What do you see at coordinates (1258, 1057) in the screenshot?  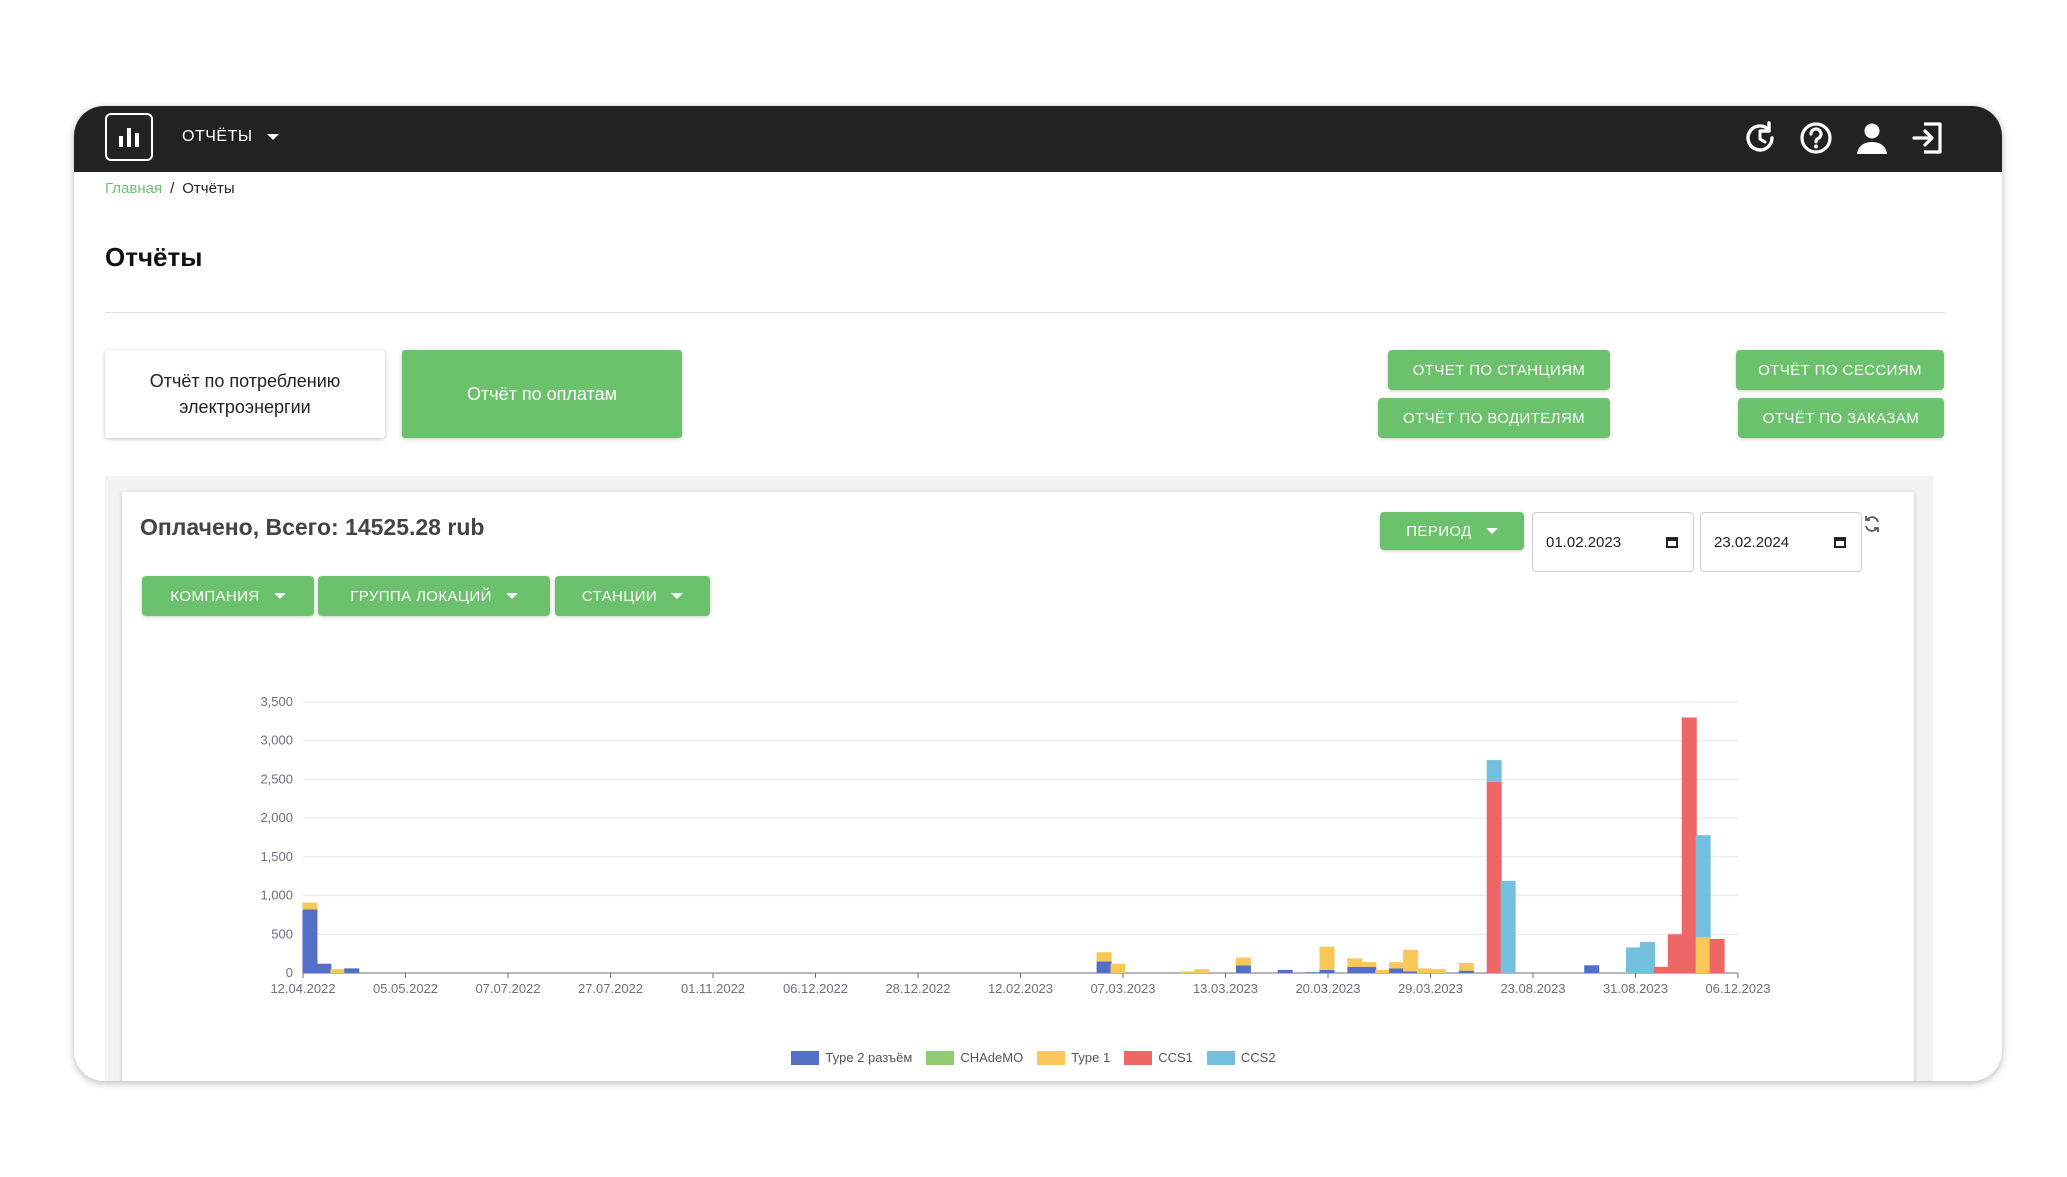 I see `legend-label: CCS2` at bounding box center [1258, 1057].